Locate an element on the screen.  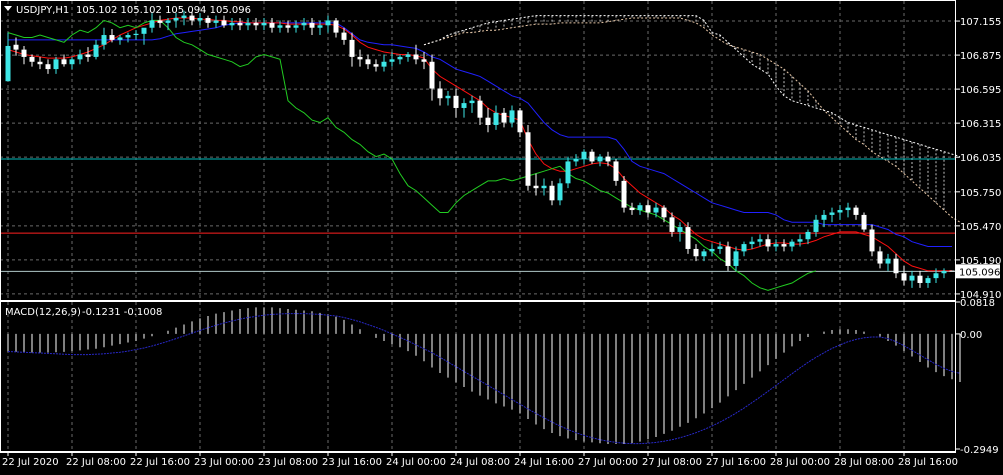
time-tick-label: 23 Jul 16:00 is located at coordinates (352, 462).